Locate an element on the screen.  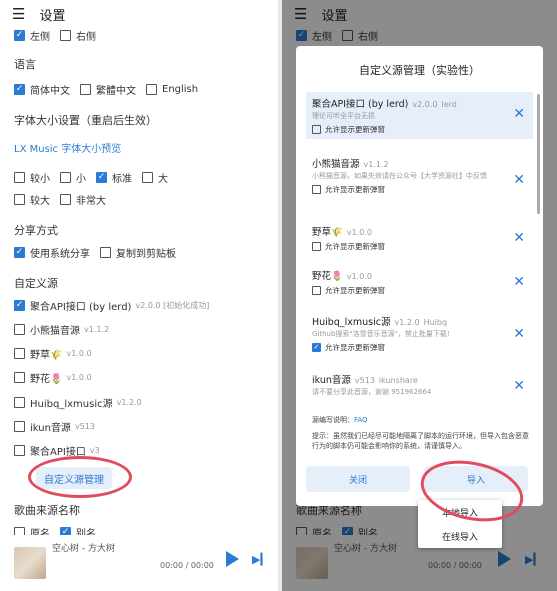
custom-source-item: 野草🌾 v1.0.0 is located at coordinates (143, 353).